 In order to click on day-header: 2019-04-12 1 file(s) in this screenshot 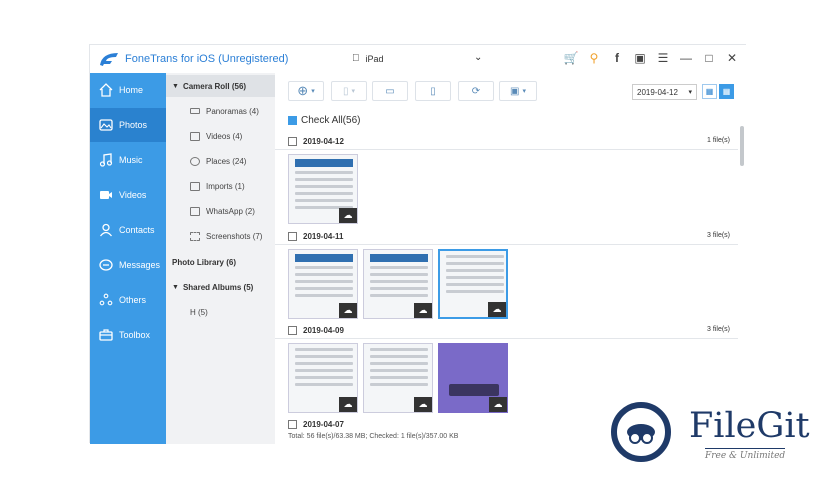, I will do `click(506, 141)`.